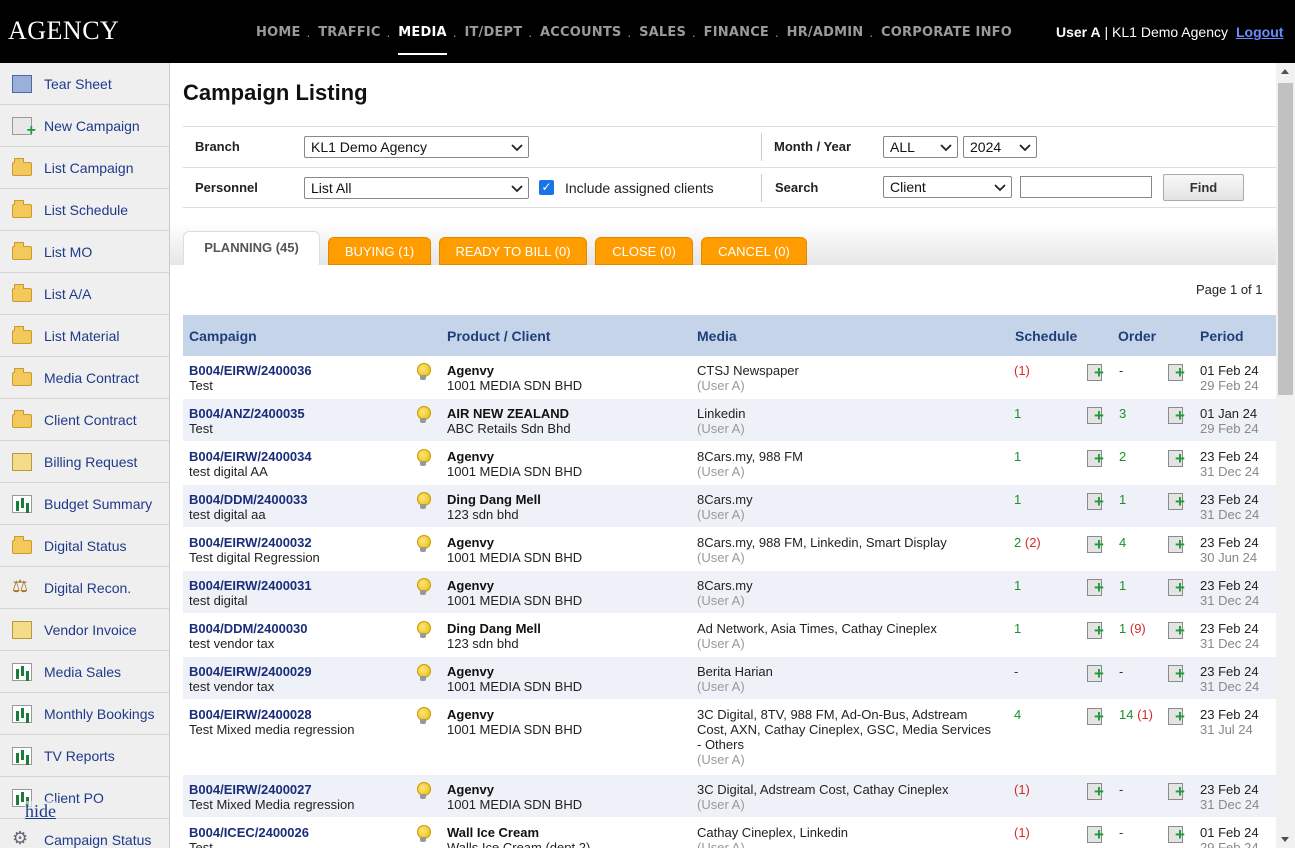 This screenshot has height=848, width=1295. Describe the element at coordinates (249, 832) in the screenshot. I see `campaign-id-link: B004/ICEC/2400026` at that location.